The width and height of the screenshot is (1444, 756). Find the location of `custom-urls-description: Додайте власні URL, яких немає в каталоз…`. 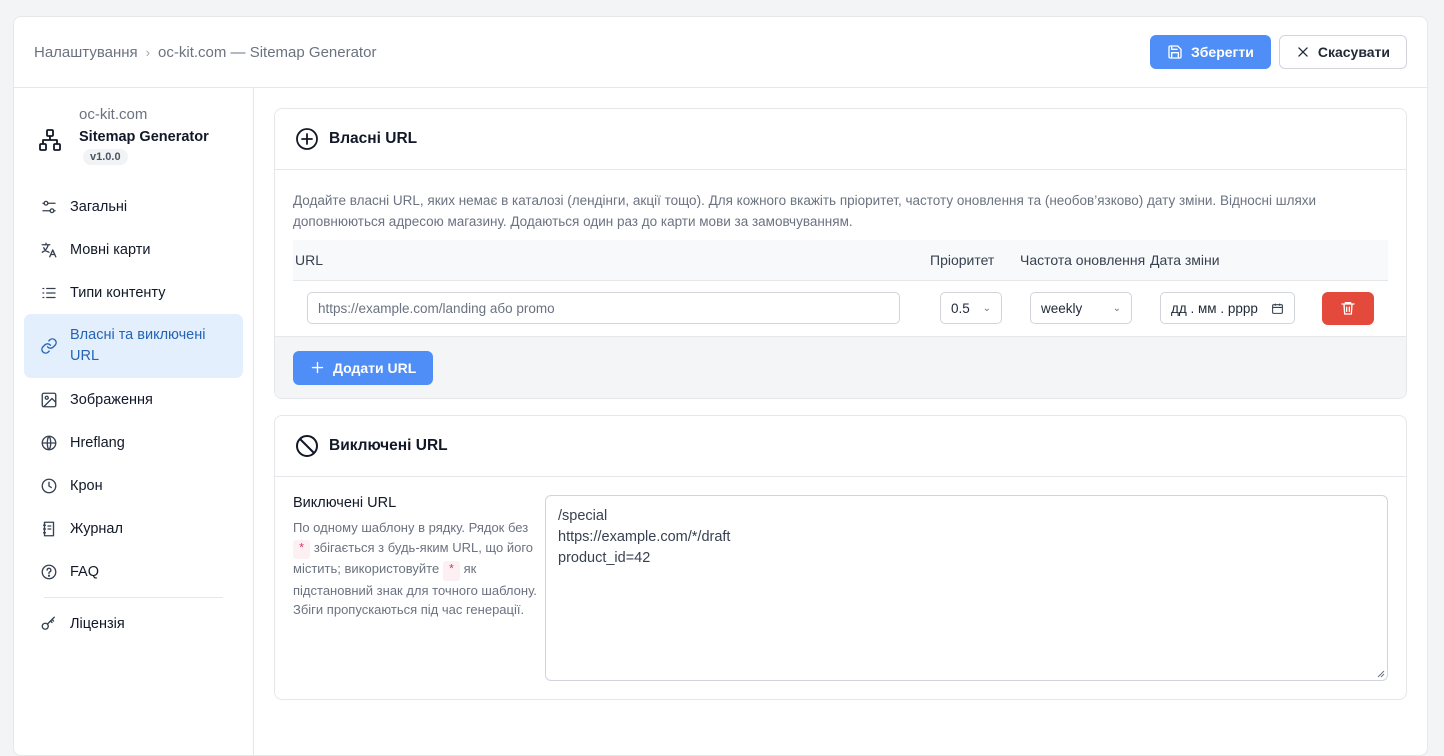

custom-urls-description: Додайте власні URL, яких немає в каталоз… is located at coordinates (805, 211).